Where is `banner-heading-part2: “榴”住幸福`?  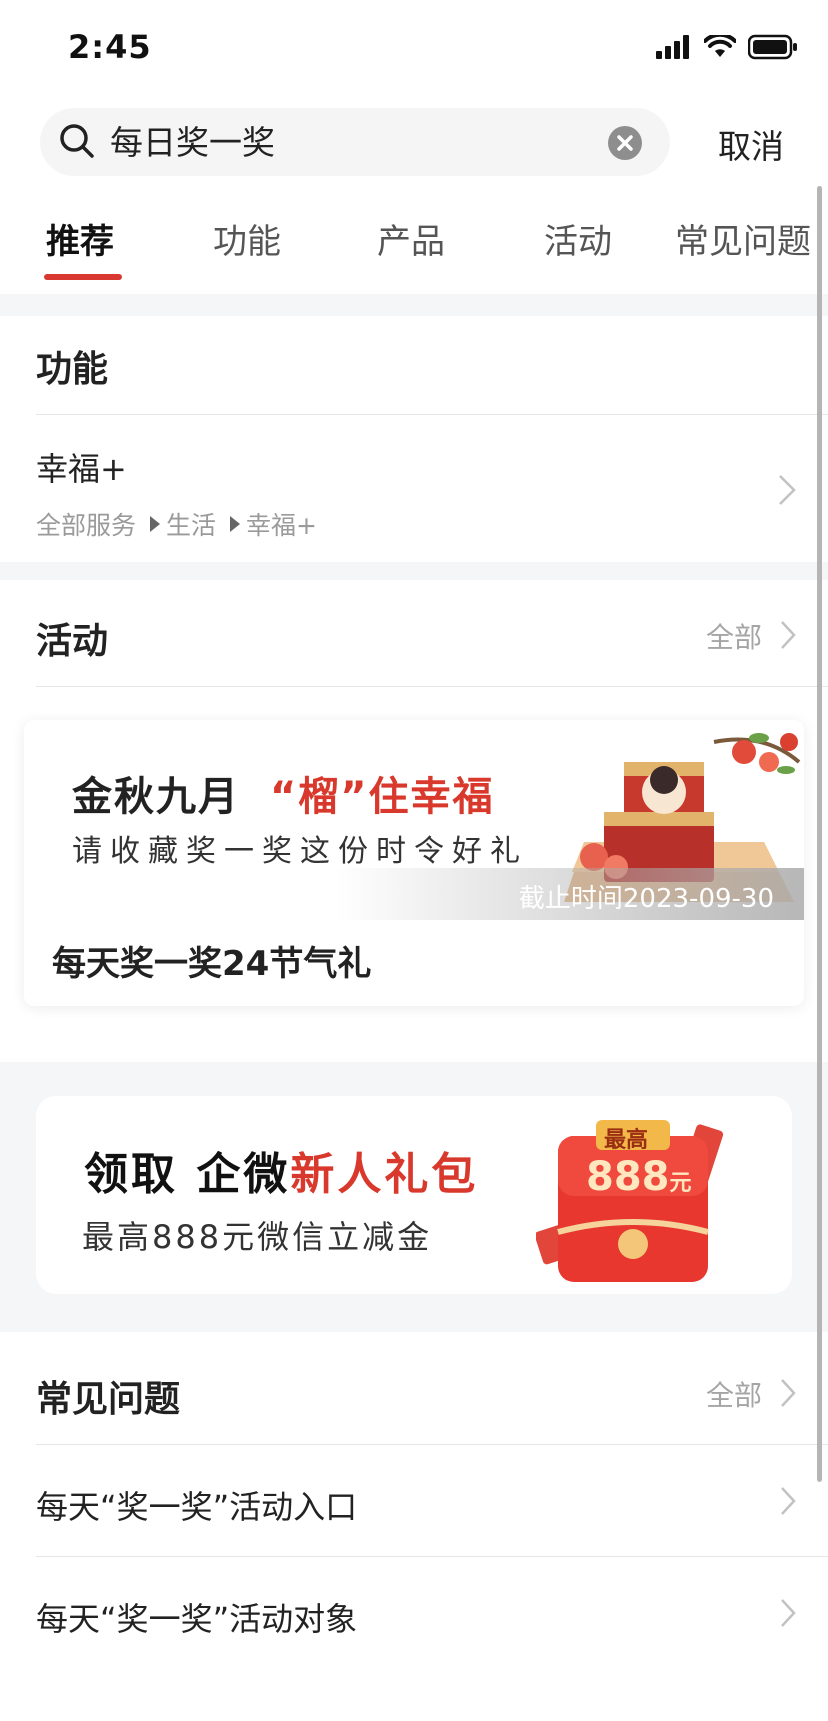 banner-heading-part2: “榴”住幸福 is located at coordinates (382, 797).